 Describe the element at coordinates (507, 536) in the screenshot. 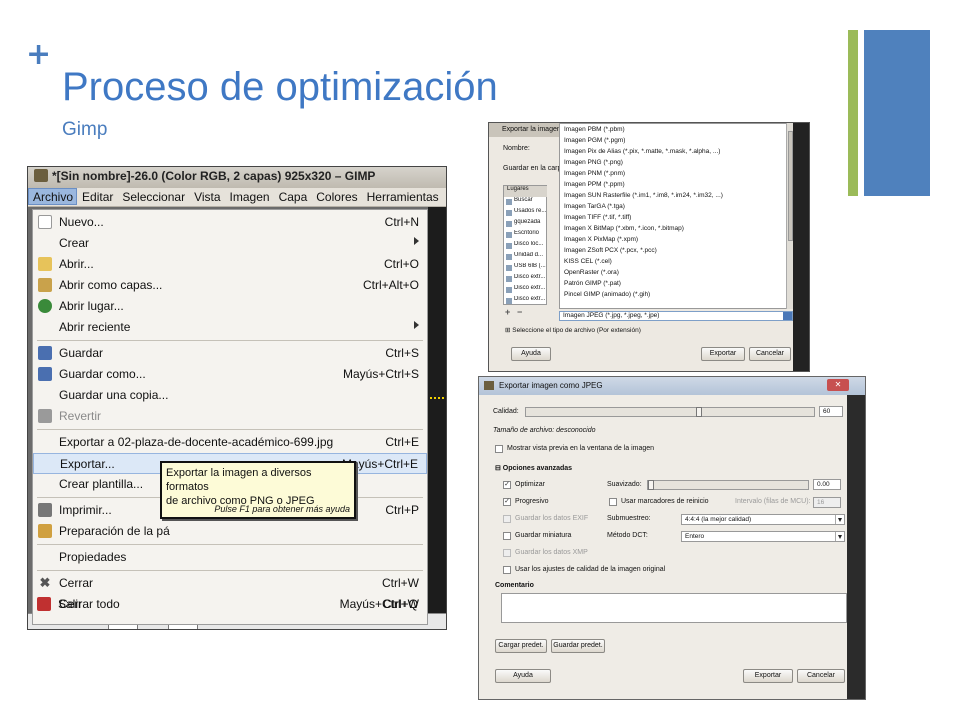

I see `thumbnail-checkbox` at that location.